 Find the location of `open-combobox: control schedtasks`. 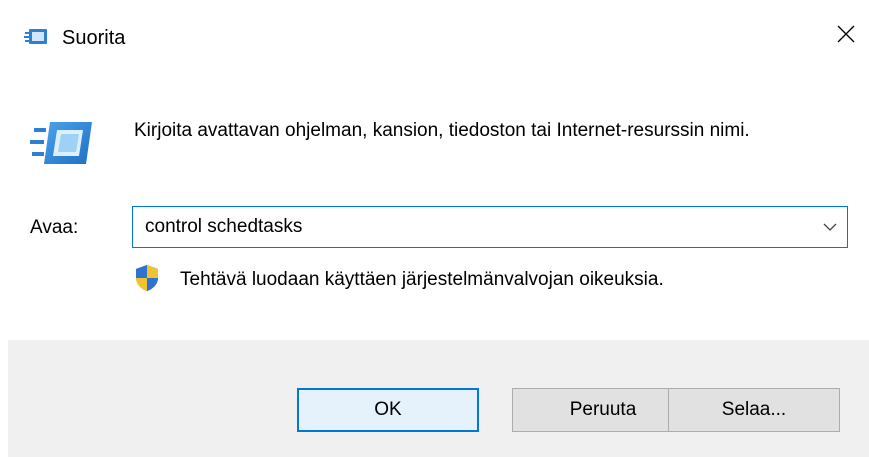

open-combobox: control schedtasks is located at coordinates (490, 227).